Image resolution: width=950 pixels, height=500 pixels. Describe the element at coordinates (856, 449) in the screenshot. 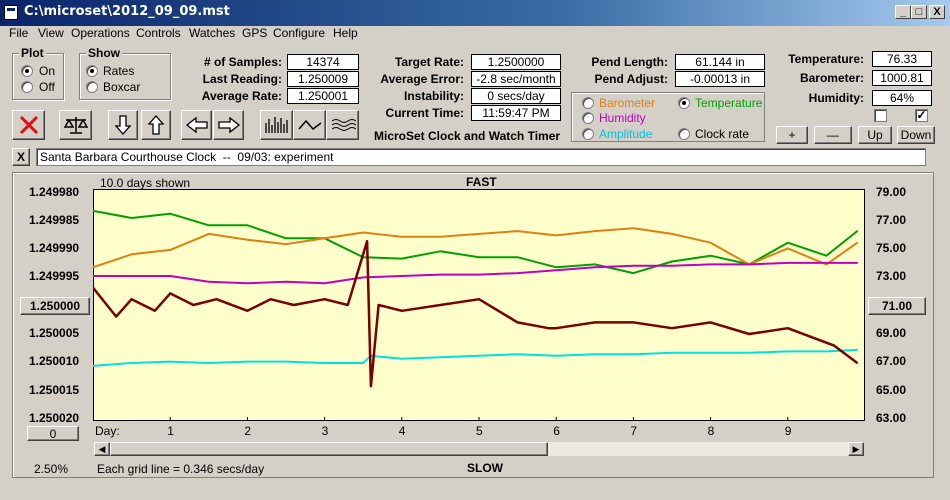

I see `scroll-right-button: ▶` at that location.